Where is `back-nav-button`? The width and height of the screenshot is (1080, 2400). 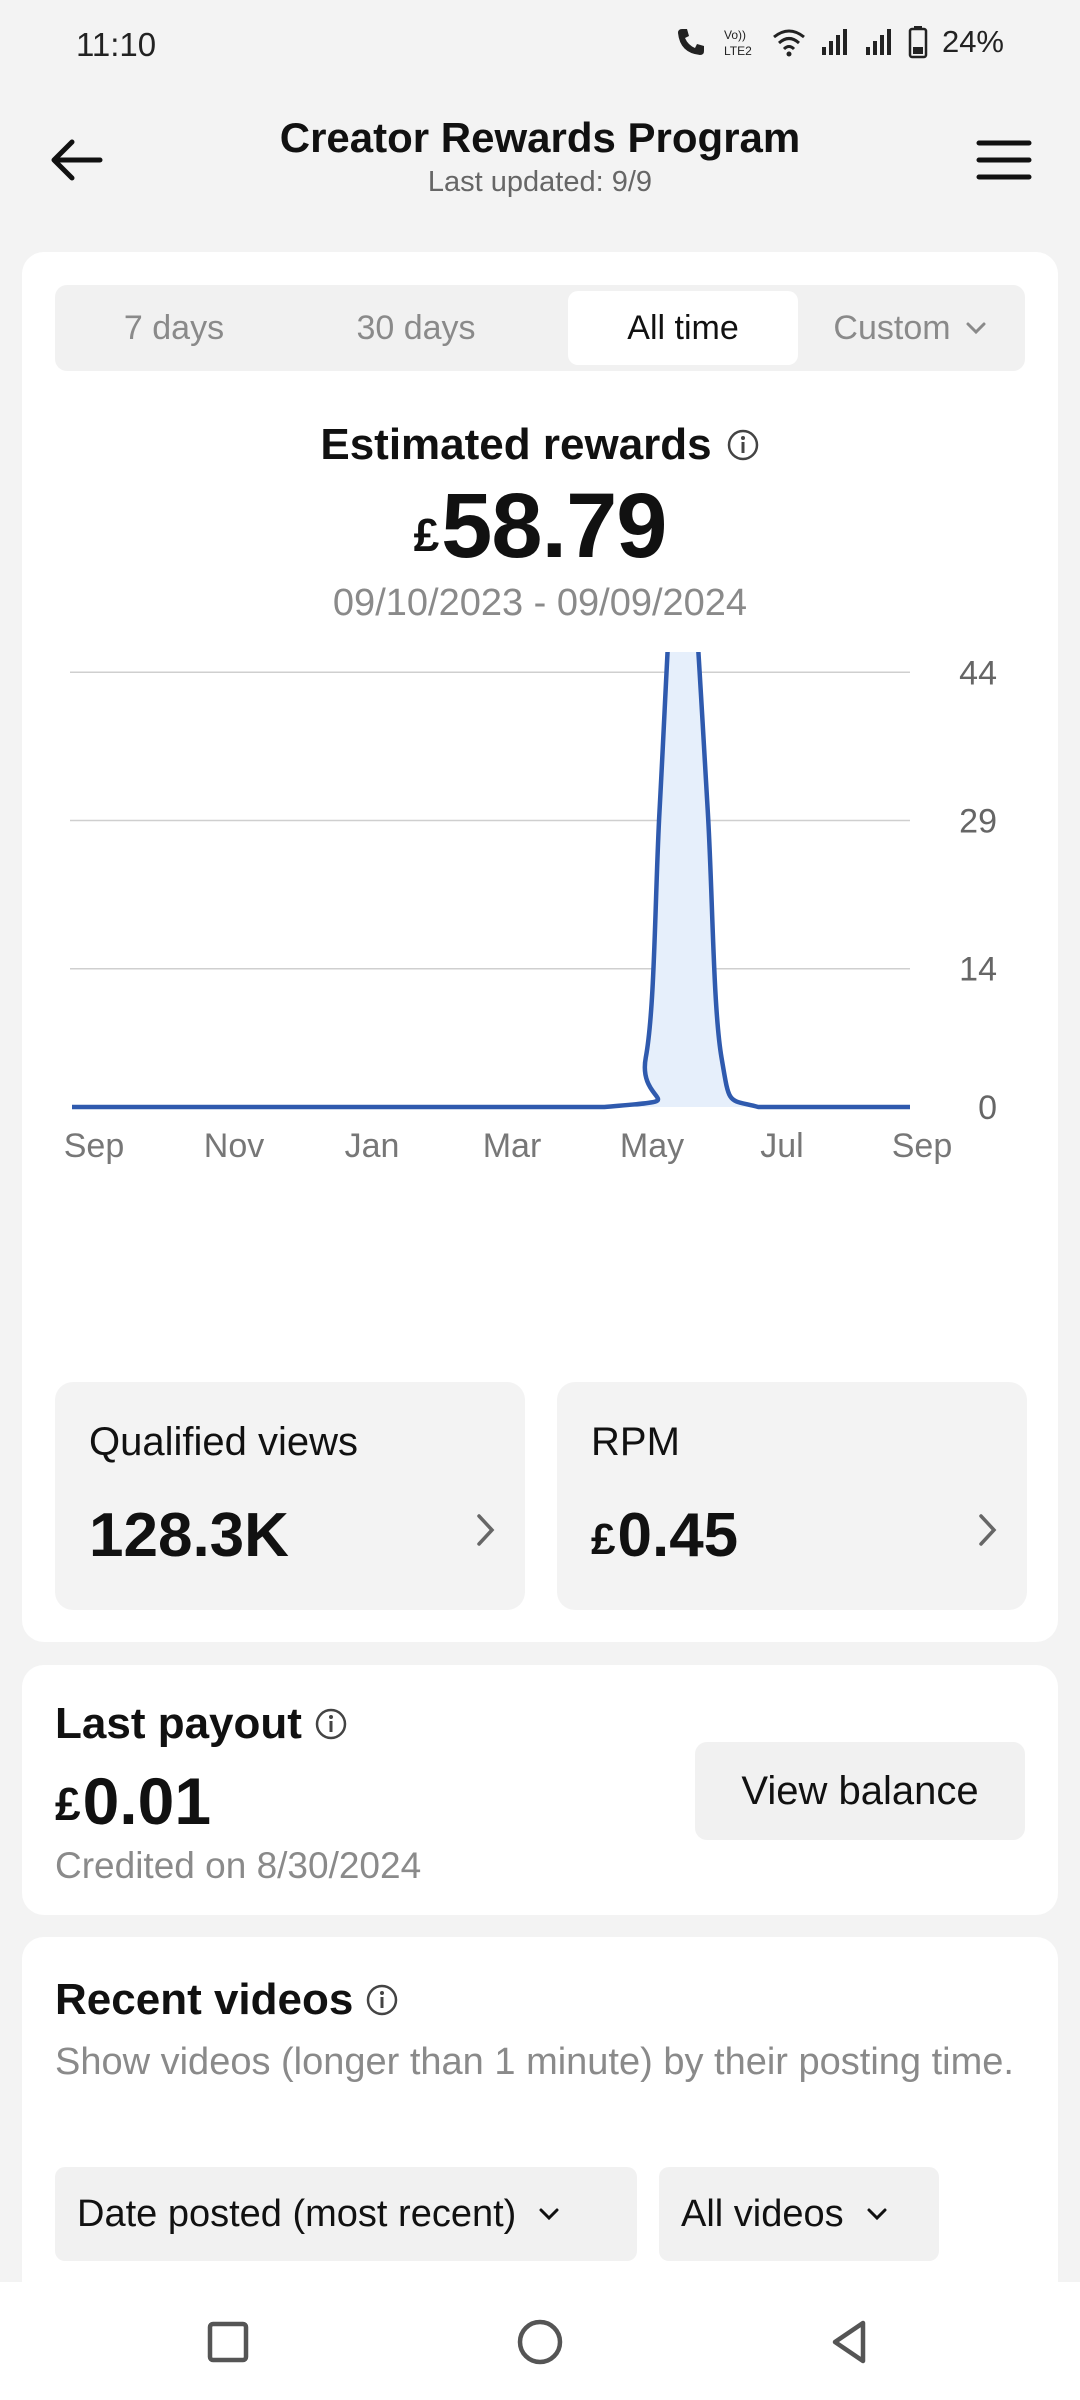 back-nav-button is located at coordinates (850, 2342).